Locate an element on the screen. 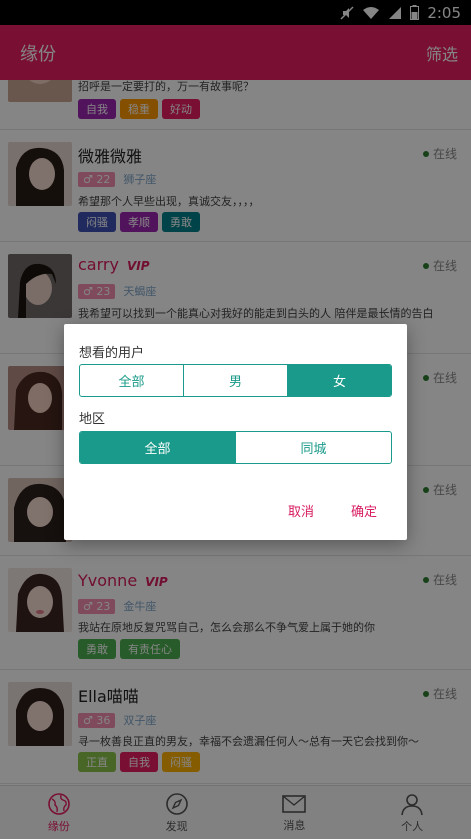  cancel-button: 取消 is located at coordinates (301, 510).